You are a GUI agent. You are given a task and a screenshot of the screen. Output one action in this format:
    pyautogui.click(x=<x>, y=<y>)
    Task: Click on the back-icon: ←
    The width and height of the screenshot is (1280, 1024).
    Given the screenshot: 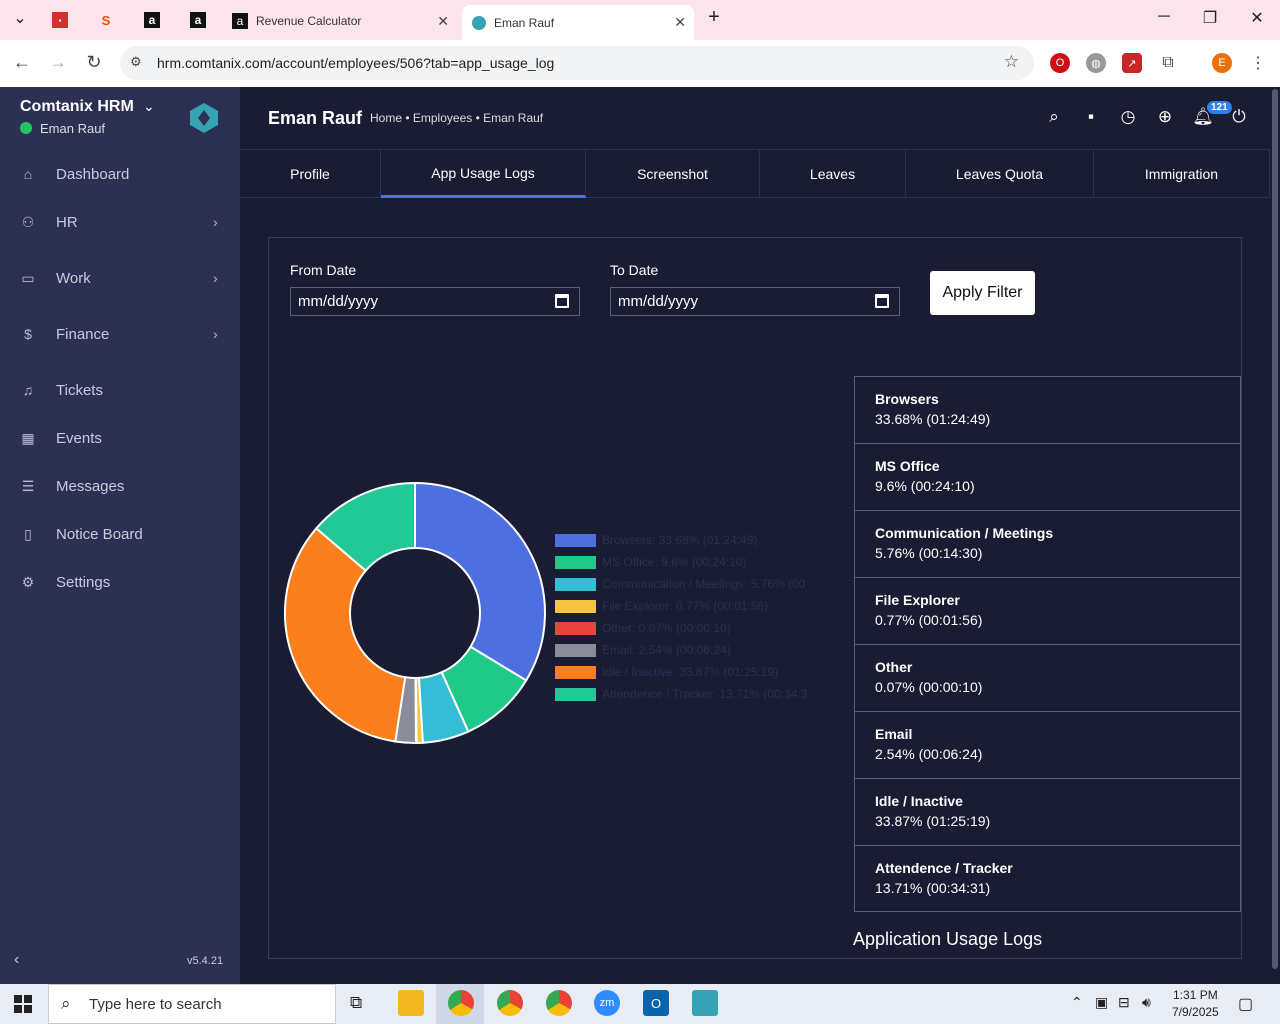 What is the action you would take?
    pyautogui.click(x=22, y=62)
    